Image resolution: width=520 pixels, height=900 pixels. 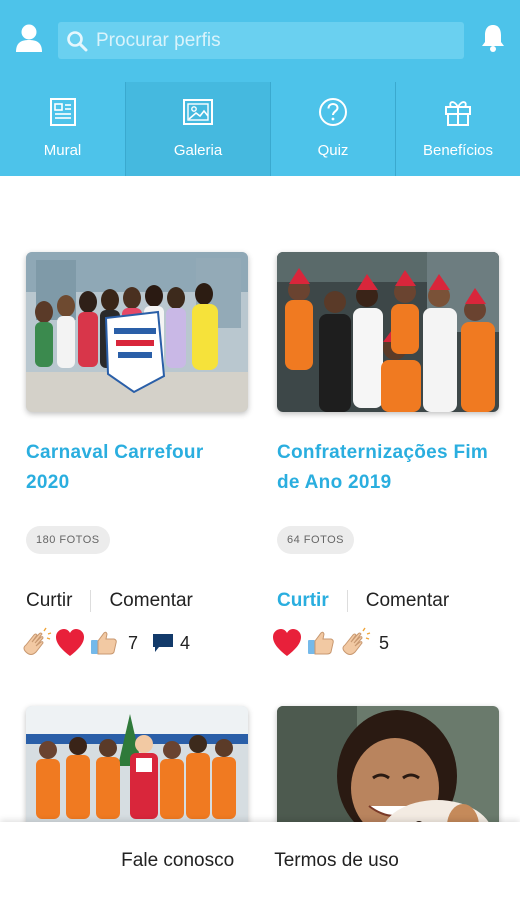 What do you see at coordinates (384, 642) in the screenshot?
I see `reaction-count: 5` at bounding box center [384, 642].